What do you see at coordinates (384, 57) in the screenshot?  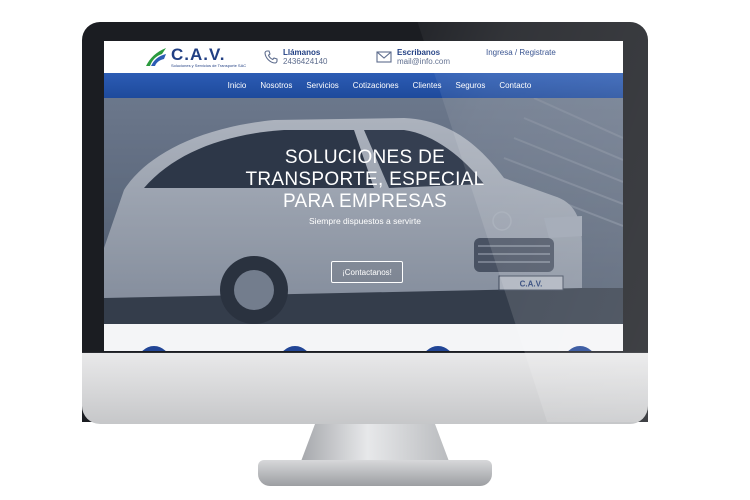 I see `envelope-icon` at bounding box center [384, 57].